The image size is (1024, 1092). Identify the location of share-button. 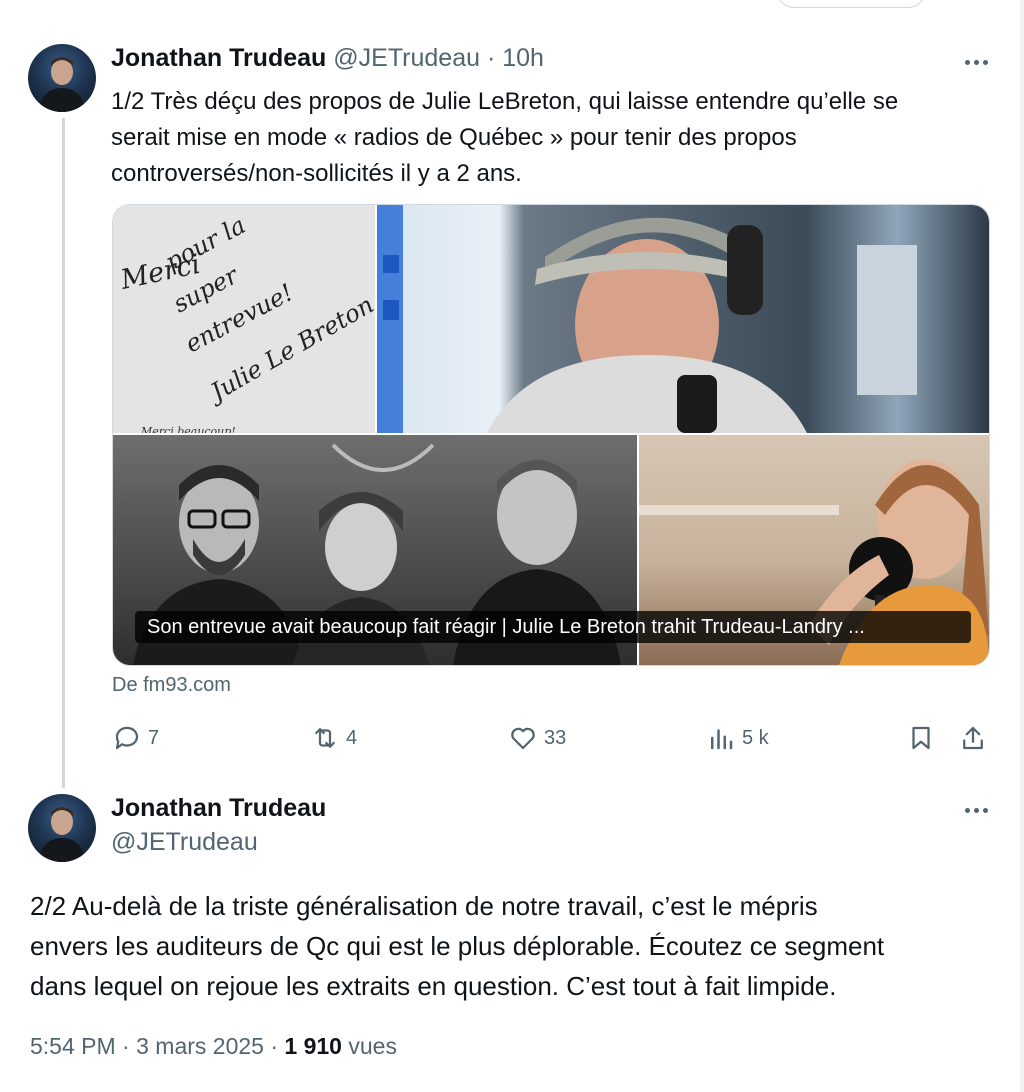
(973, 738).